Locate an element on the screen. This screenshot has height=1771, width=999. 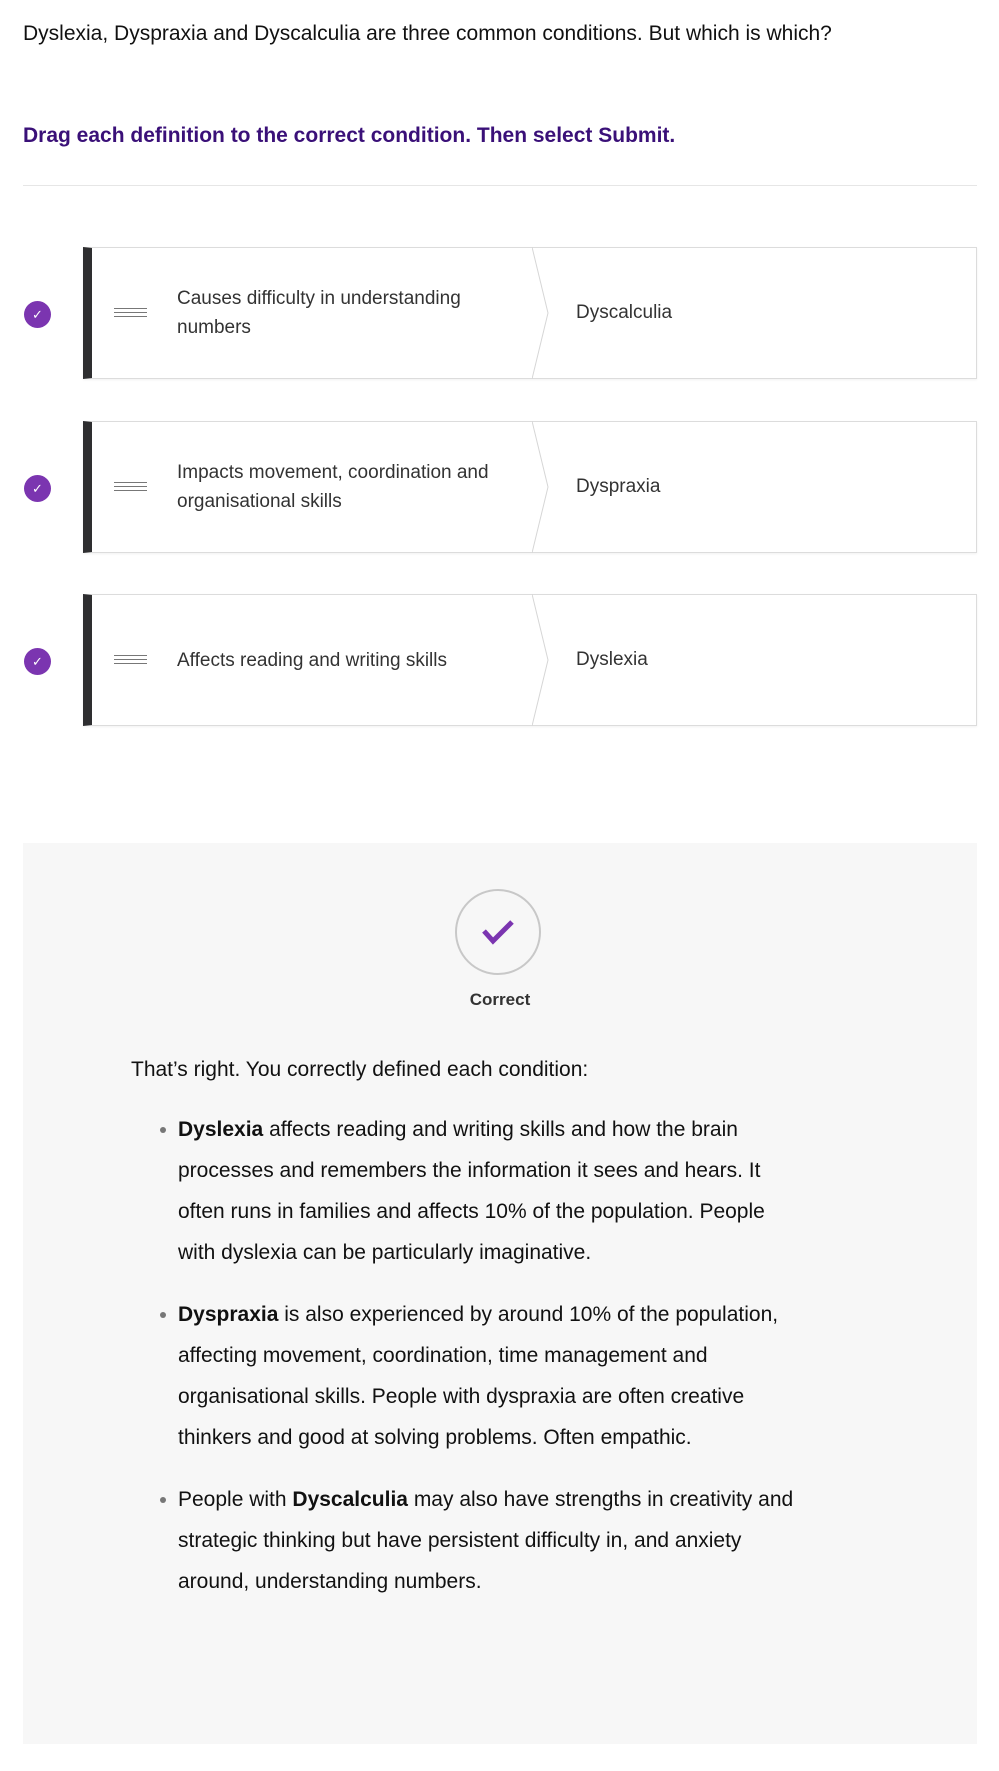
item-term: Dyspraxia is located at coordinates (228, 1314).